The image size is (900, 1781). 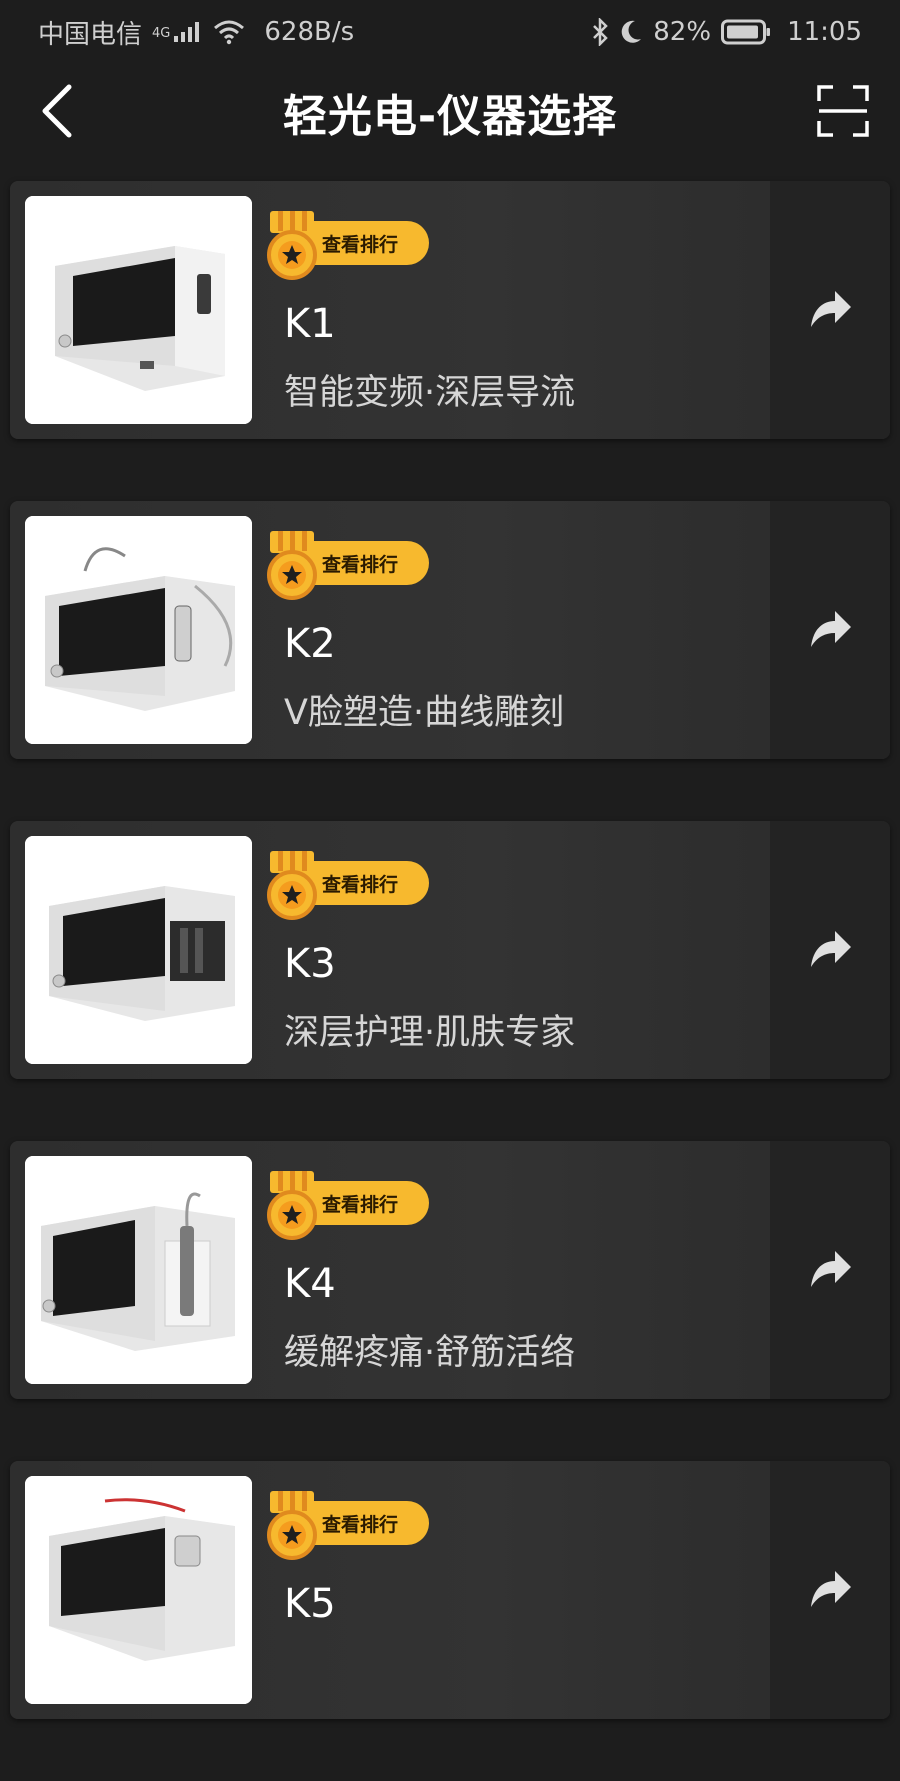 I want to click on device-image-k3, so click(x=138, y=950).